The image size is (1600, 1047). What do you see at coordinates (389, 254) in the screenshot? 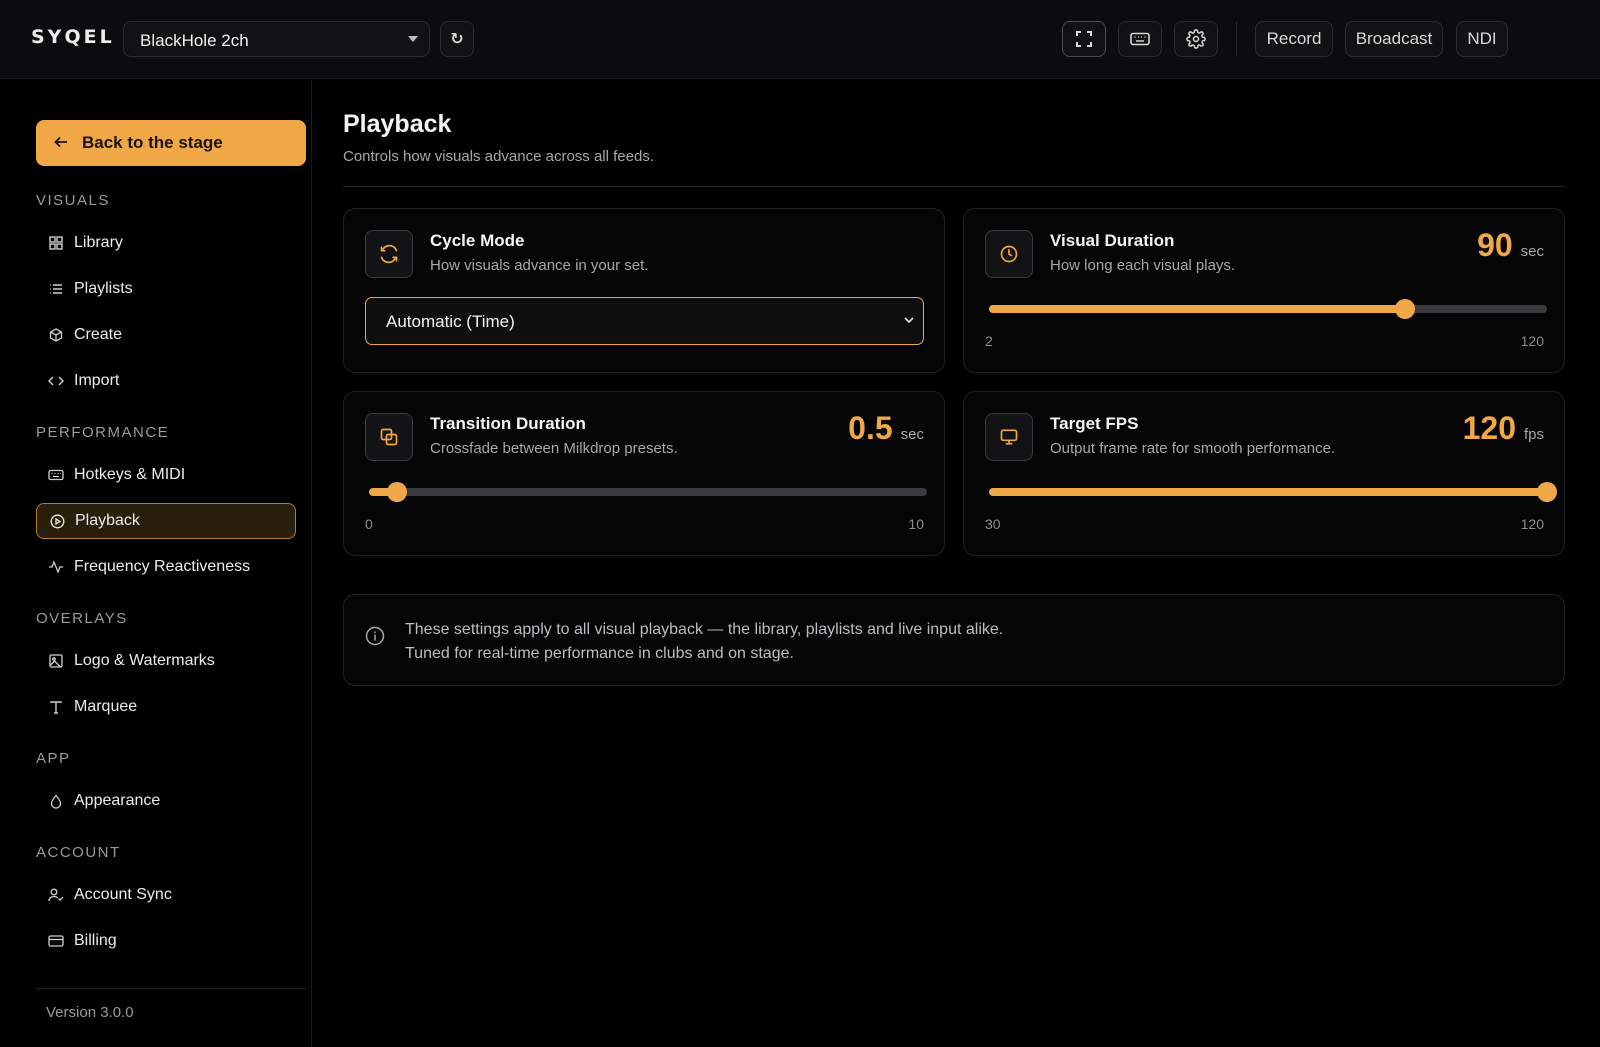
I see `refresh-cycle-icon` at bounding box center [389, 254].